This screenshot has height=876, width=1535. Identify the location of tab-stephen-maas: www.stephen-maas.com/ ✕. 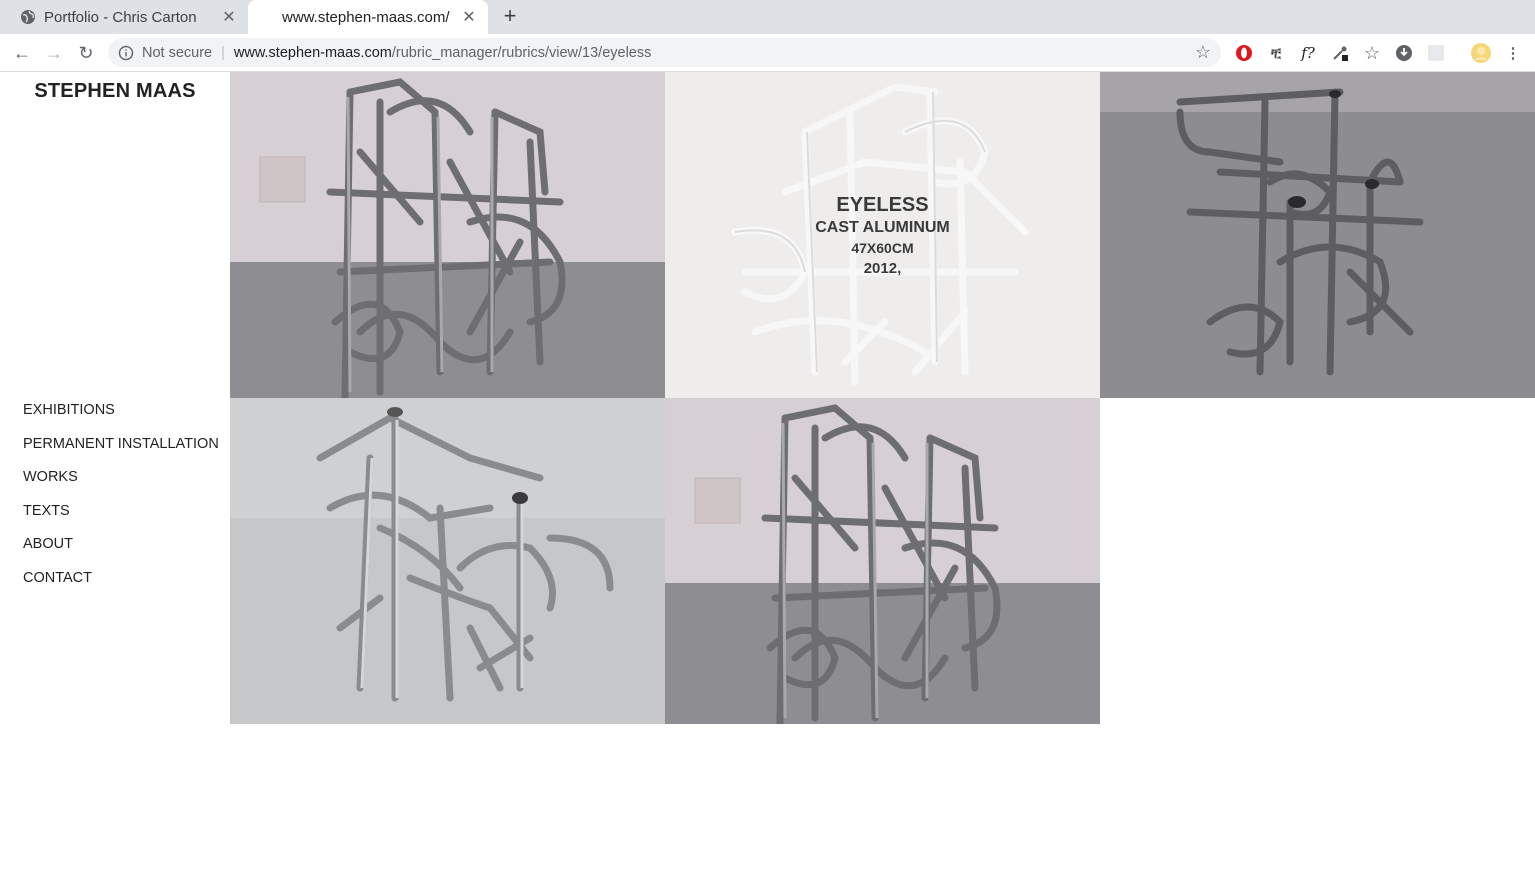
(368, 17).